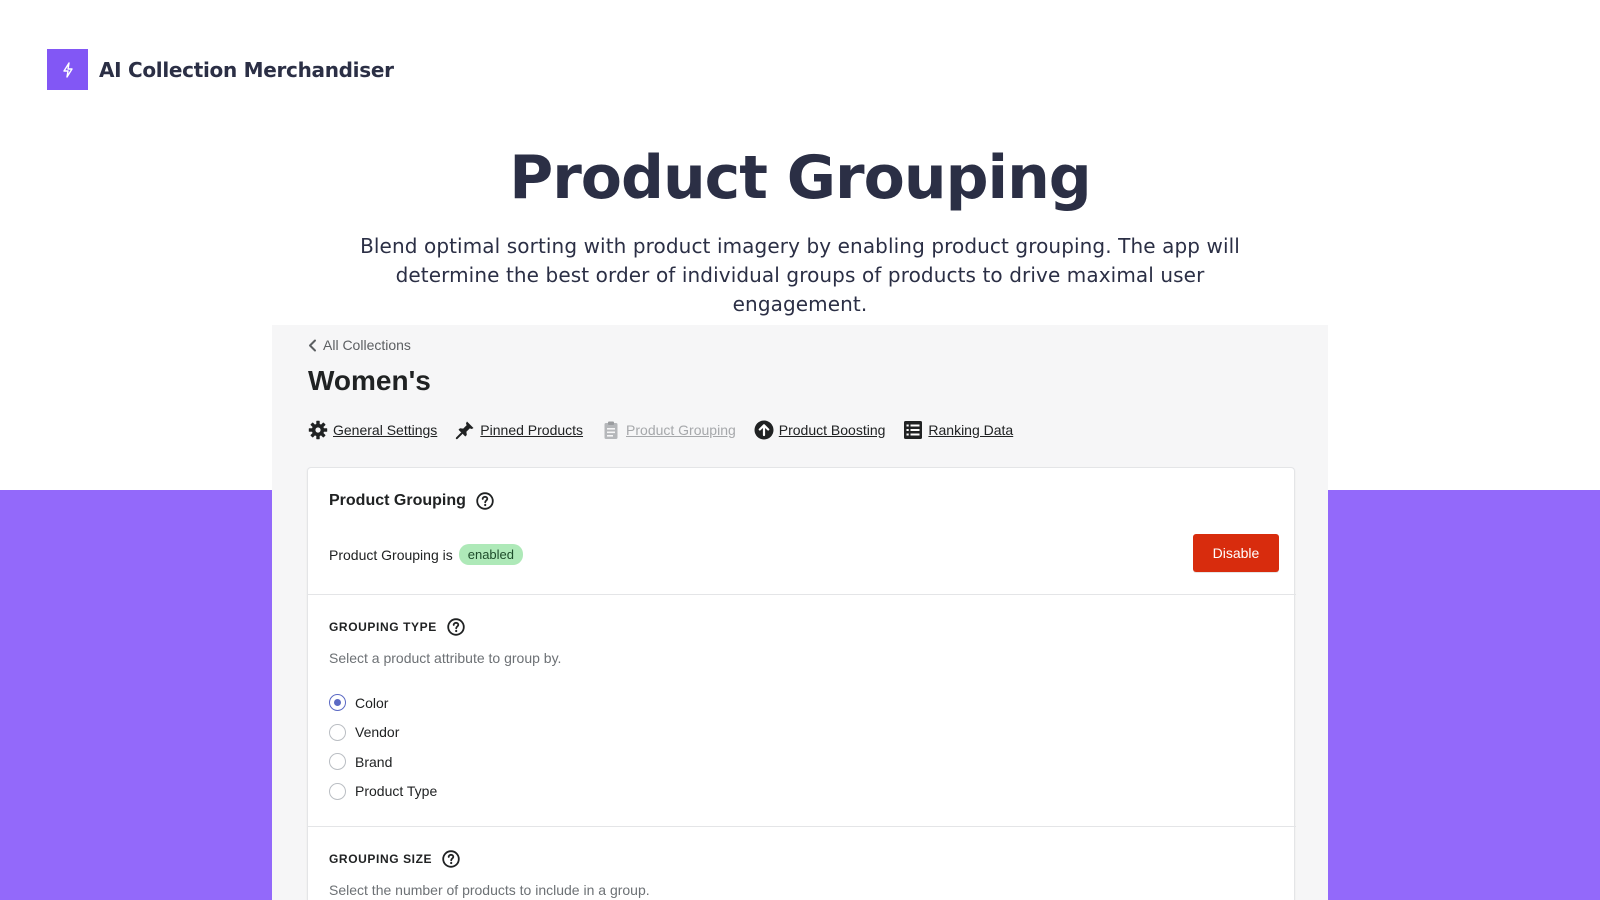  What do you see at coordinates (385, 430) in the screenshot?
I see `tab-label: General Settings` at bounding box center [385, 430].